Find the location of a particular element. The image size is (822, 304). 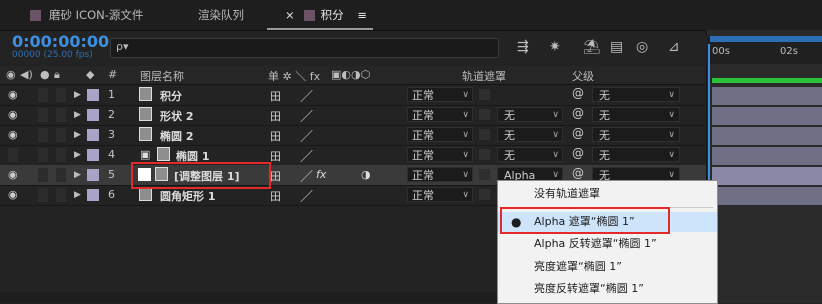

motion-blur-icon: ◎ is located at coordinates (642, 47).